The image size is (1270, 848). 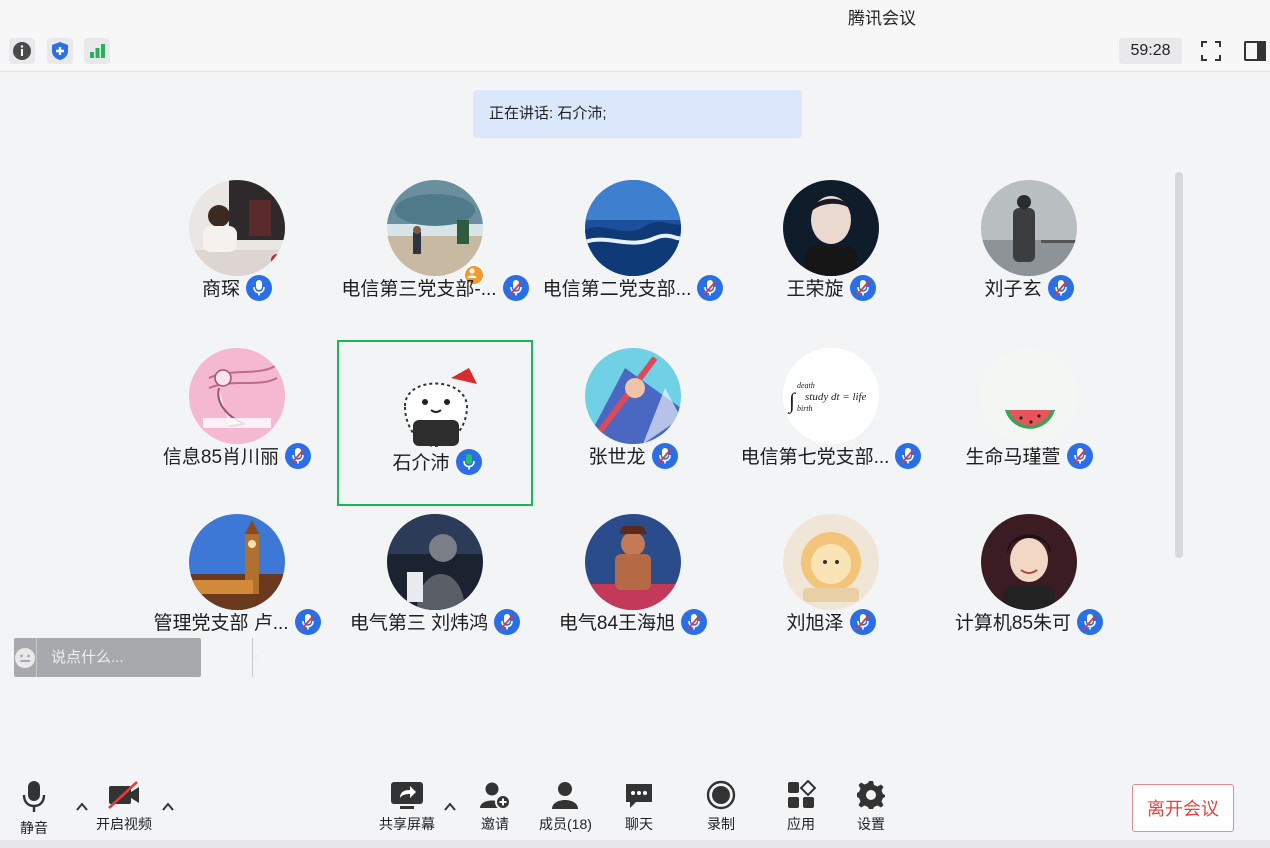 I want to click on participant-tile: 张世龙, so click(x=633, y=417).